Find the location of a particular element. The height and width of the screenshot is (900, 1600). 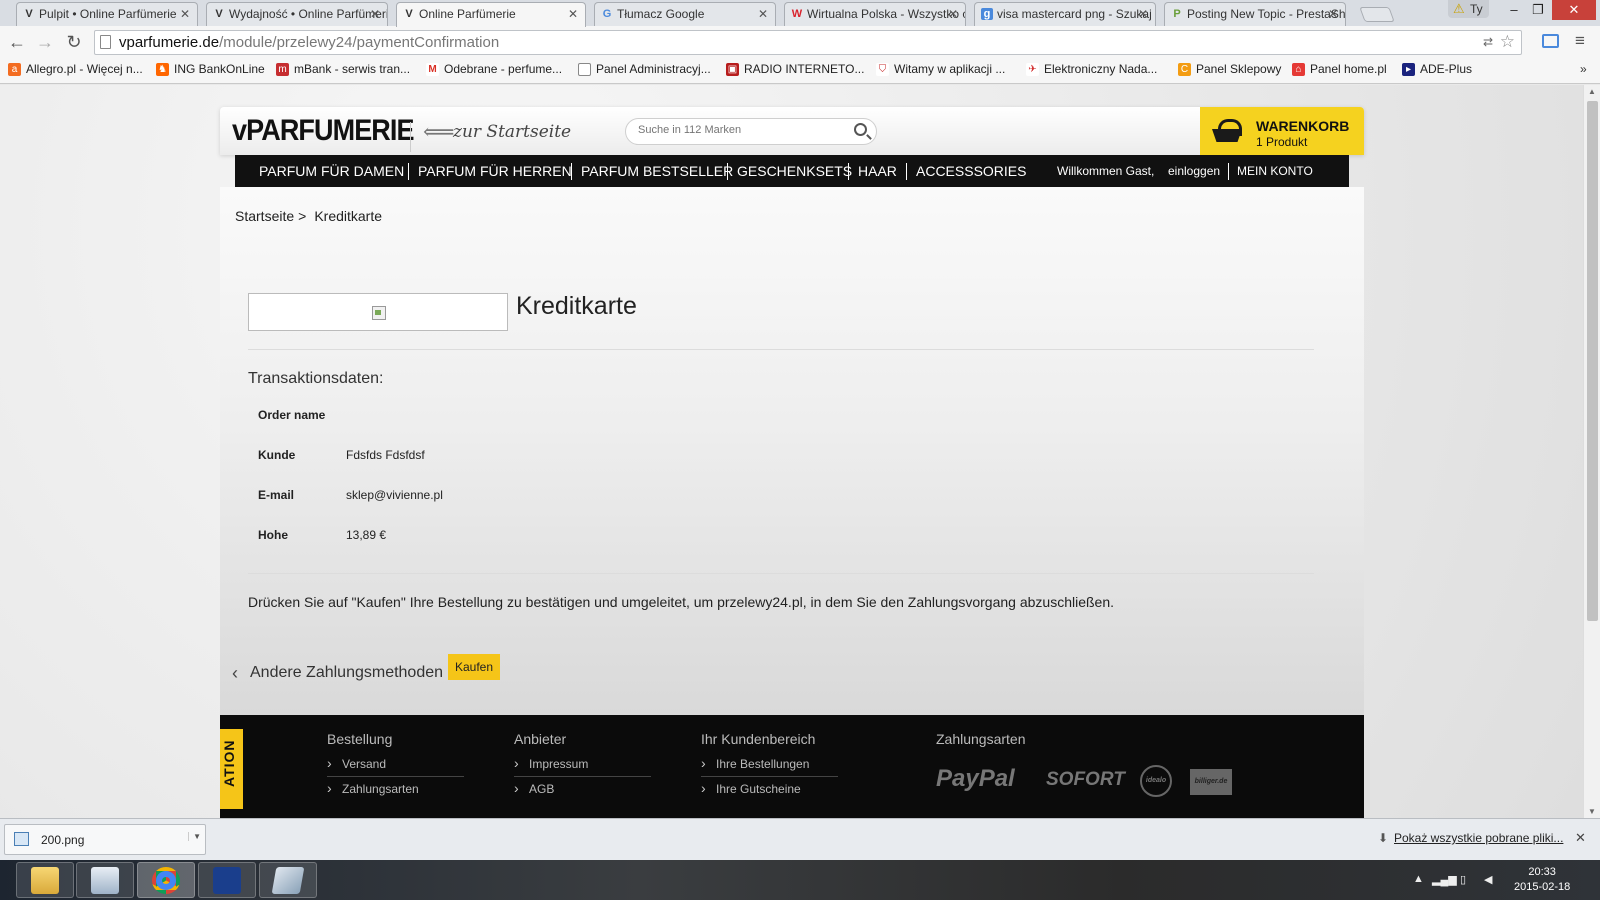

chevron-down-icon: ▼ is located at coordinates (194, 836).